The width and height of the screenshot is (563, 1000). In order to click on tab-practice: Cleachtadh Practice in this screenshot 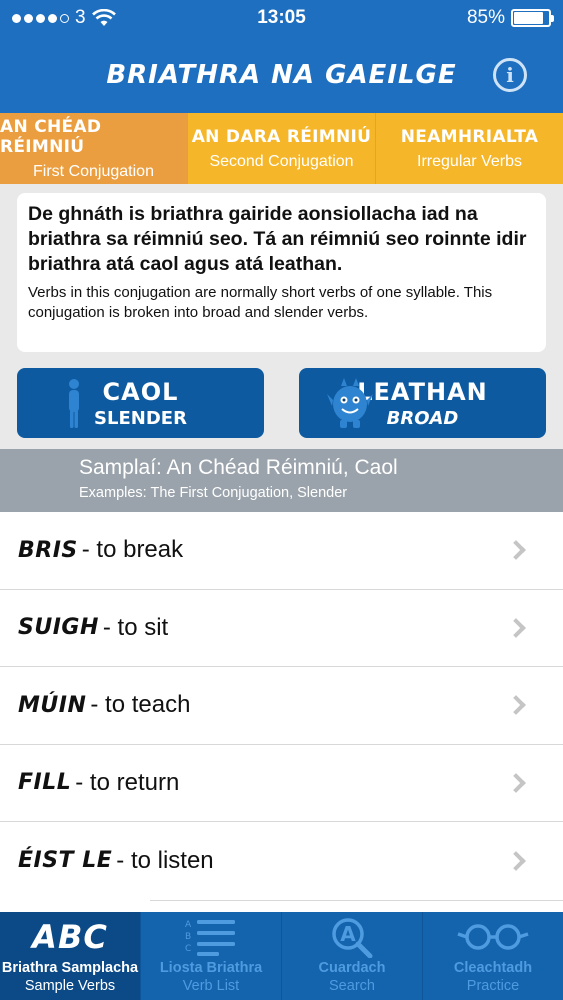, I will do `click(493, 956)`.